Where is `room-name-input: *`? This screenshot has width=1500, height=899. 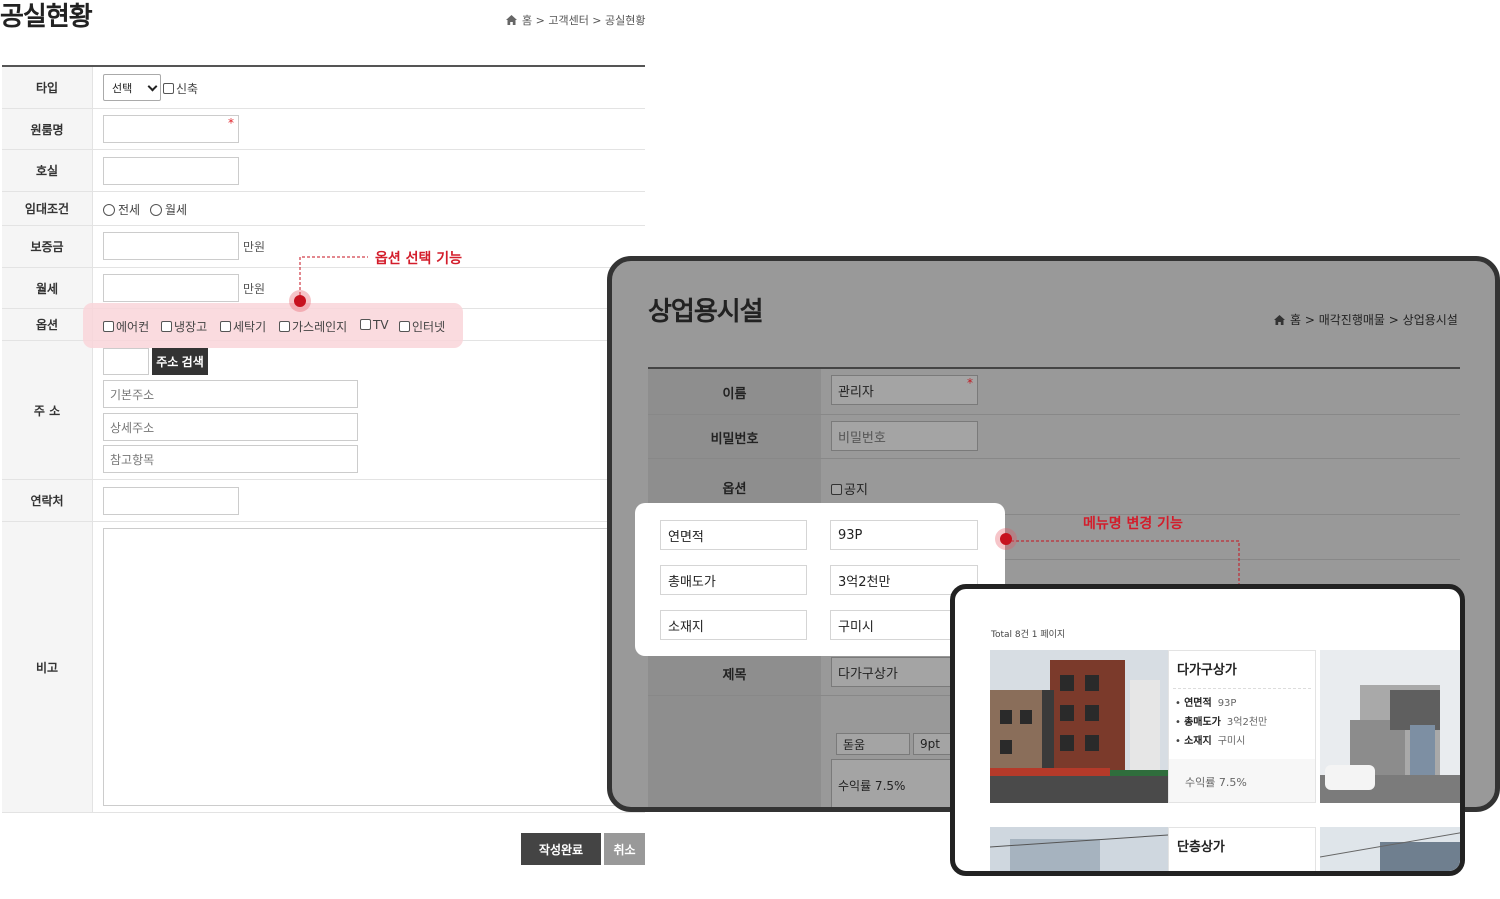
room-name-input: * is located at coordinates (171, 129).